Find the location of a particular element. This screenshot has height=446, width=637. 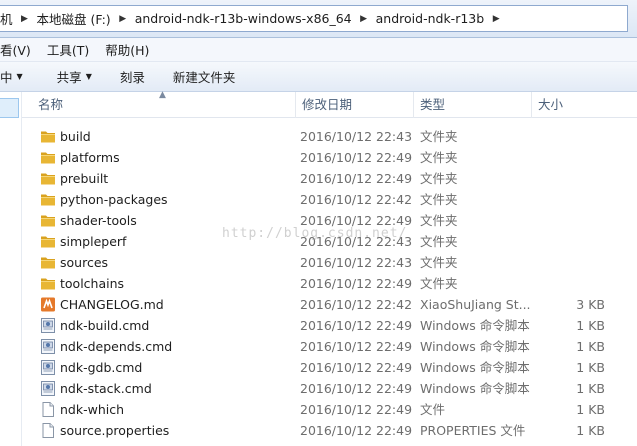

file-row: prebuilt 2016/10/12 22:49 文件夹 is located at coordinates (329, 178).